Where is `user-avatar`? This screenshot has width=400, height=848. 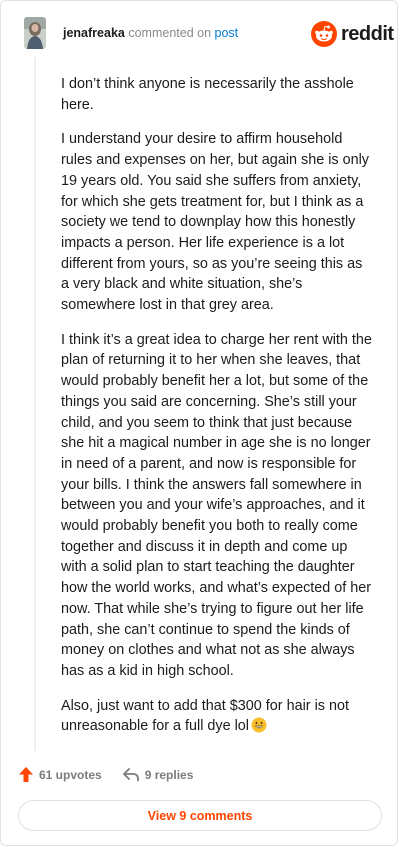 user-avatar is located at coordinates (35, 33).